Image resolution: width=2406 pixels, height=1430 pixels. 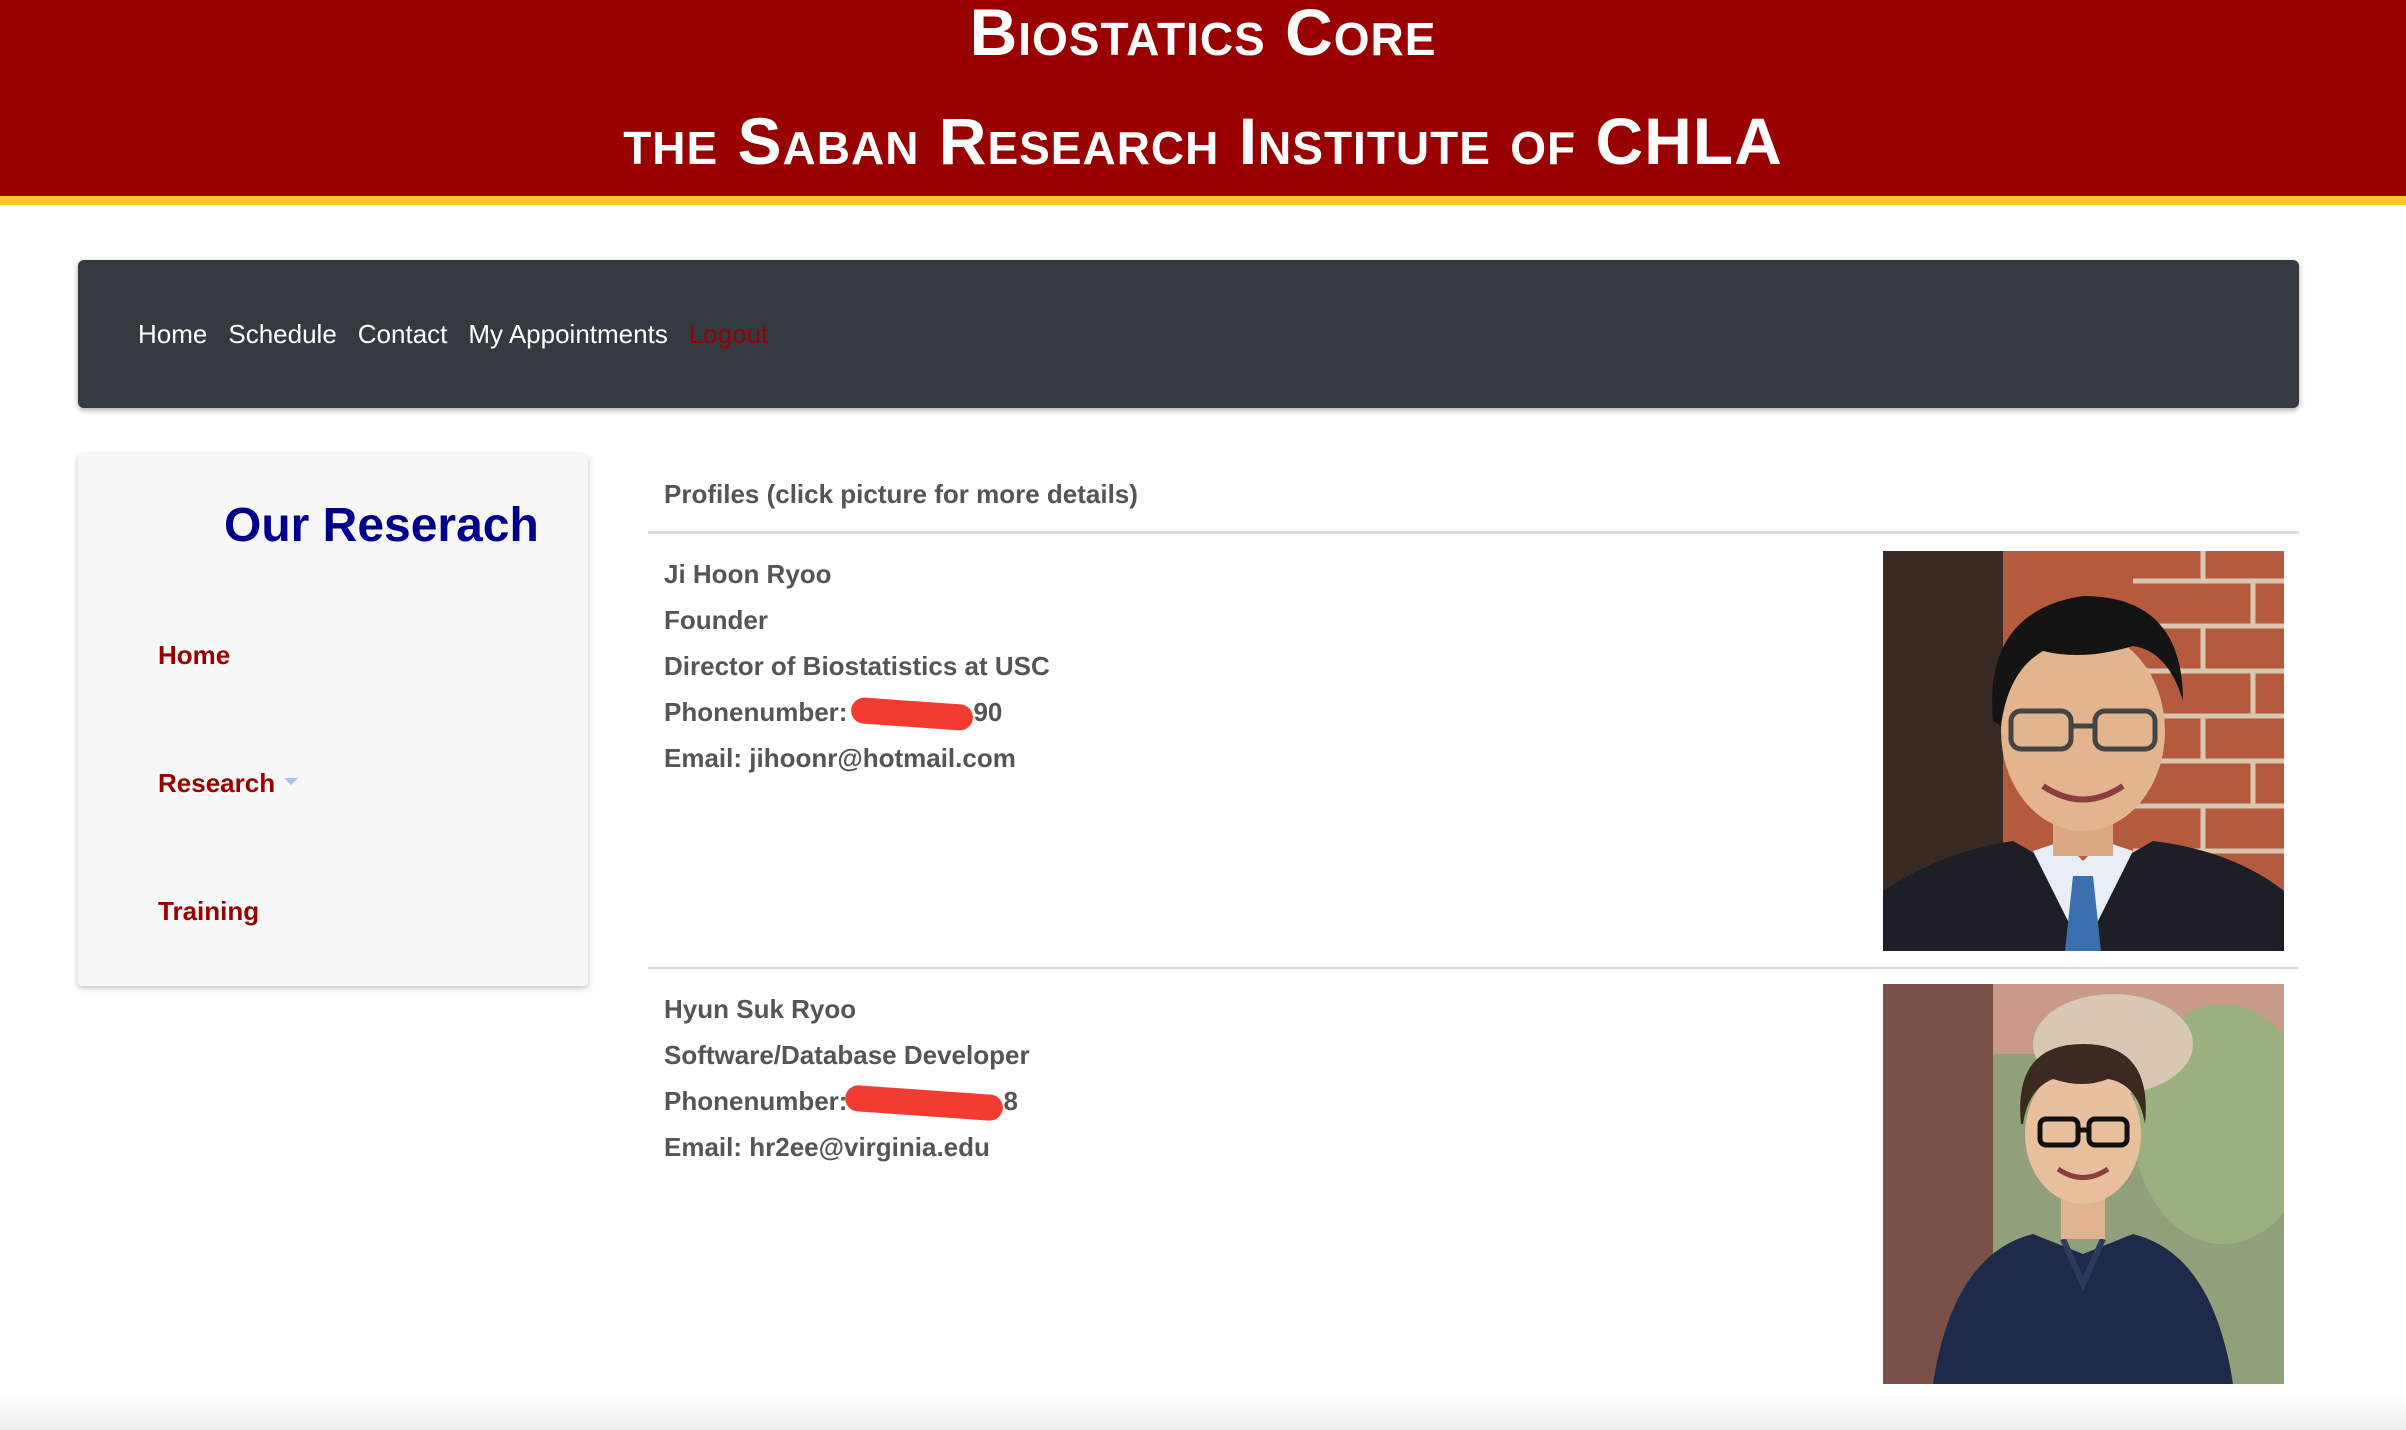 I want to click on sidebar-item-home: Home, so click(x=194, y=655).